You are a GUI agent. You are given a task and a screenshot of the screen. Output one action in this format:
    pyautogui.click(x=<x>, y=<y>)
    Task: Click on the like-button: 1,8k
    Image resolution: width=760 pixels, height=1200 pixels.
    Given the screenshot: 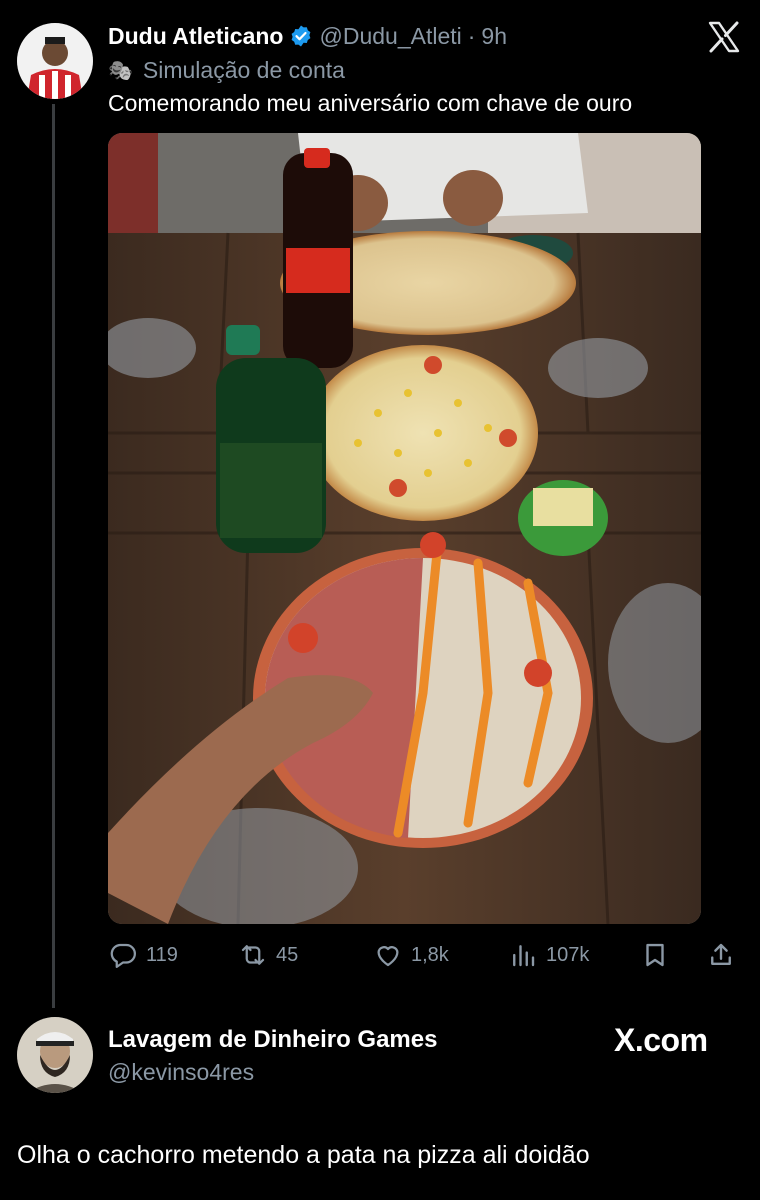 What is the action you would take?
    pyautogui.click(x=411, y=955)
    